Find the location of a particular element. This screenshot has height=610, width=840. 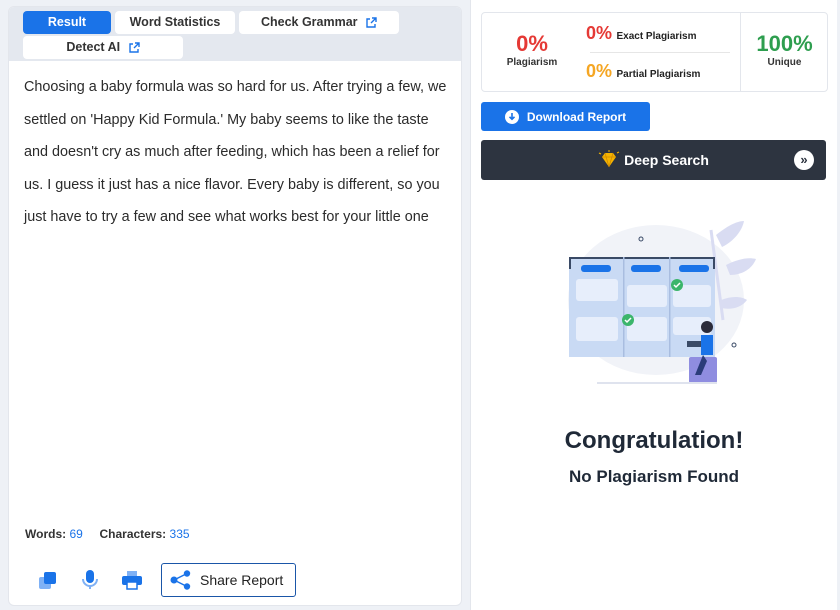

plagiarism-stat: 0% Plagiarism is located at coordinates (532, 49).